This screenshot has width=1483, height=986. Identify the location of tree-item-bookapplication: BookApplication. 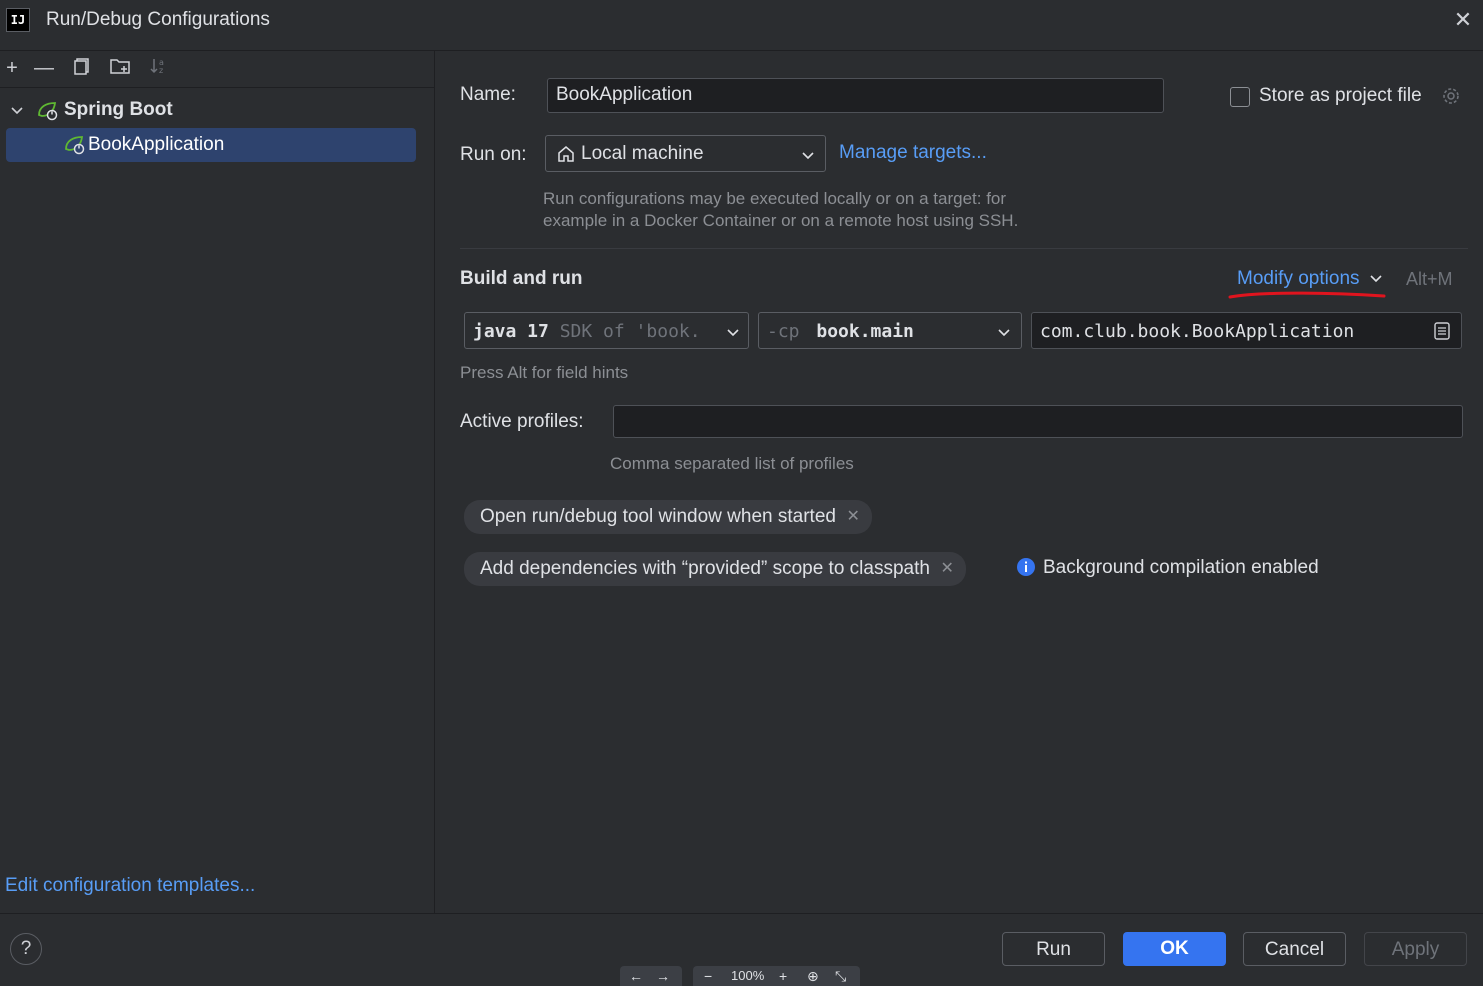
(211, 145).